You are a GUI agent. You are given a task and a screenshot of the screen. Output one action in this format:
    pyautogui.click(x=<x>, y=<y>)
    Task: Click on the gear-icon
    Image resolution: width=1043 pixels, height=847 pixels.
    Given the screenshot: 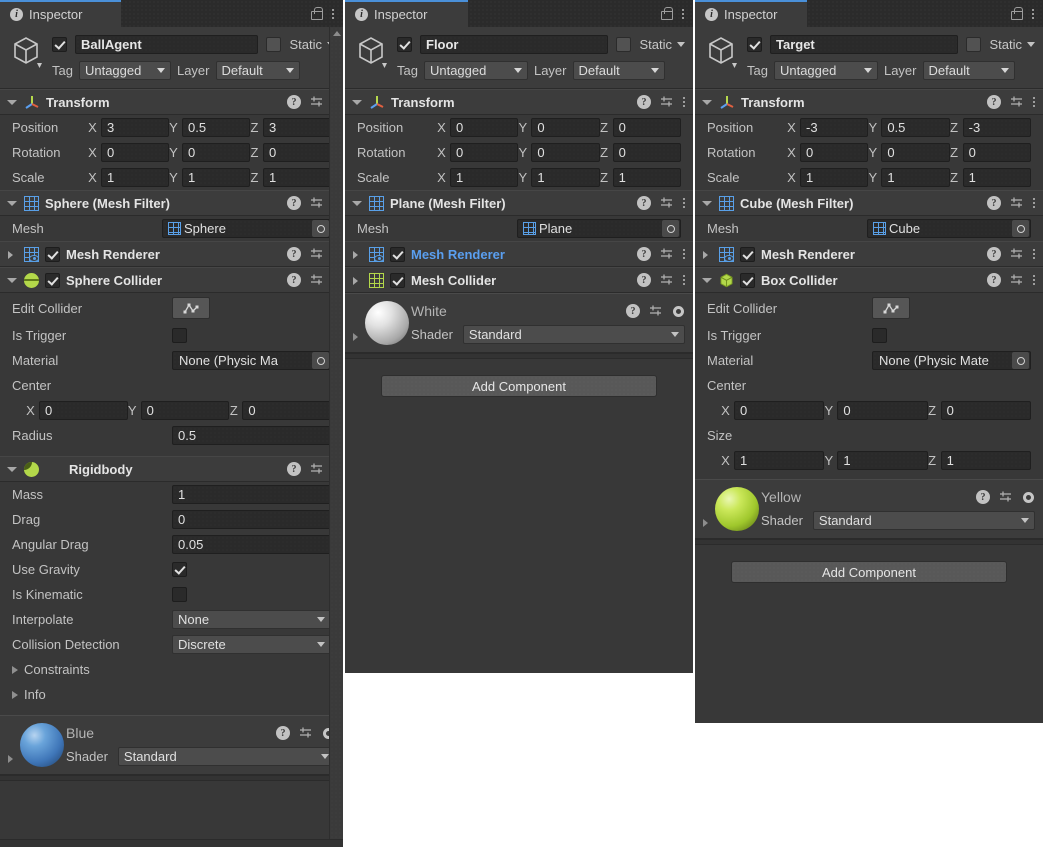 What is the action you would take?
    pyautogui.click(x=678, y=311)
    